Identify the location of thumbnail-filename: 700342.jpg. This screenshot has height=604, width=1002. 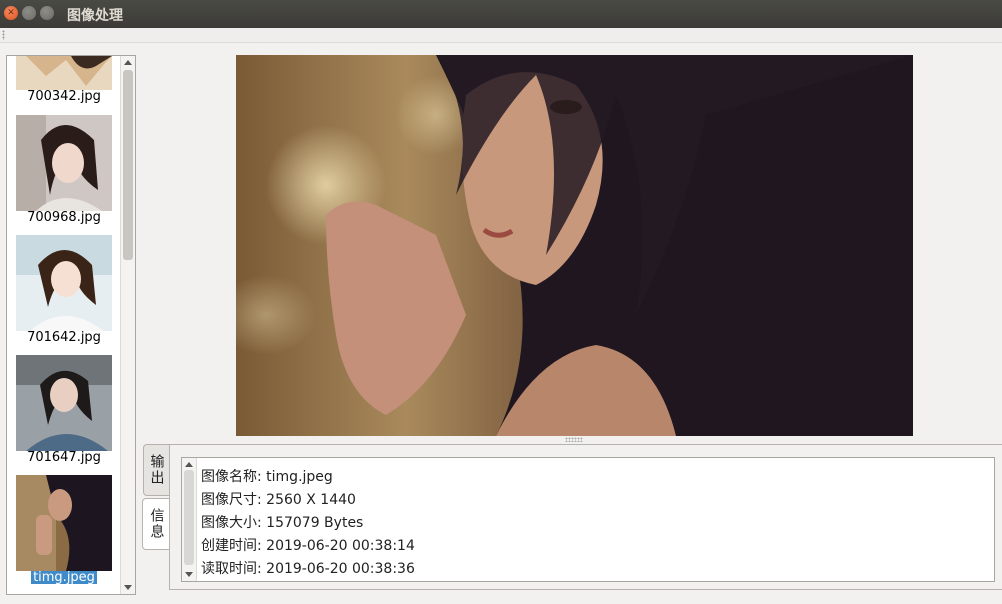
(64, 96).